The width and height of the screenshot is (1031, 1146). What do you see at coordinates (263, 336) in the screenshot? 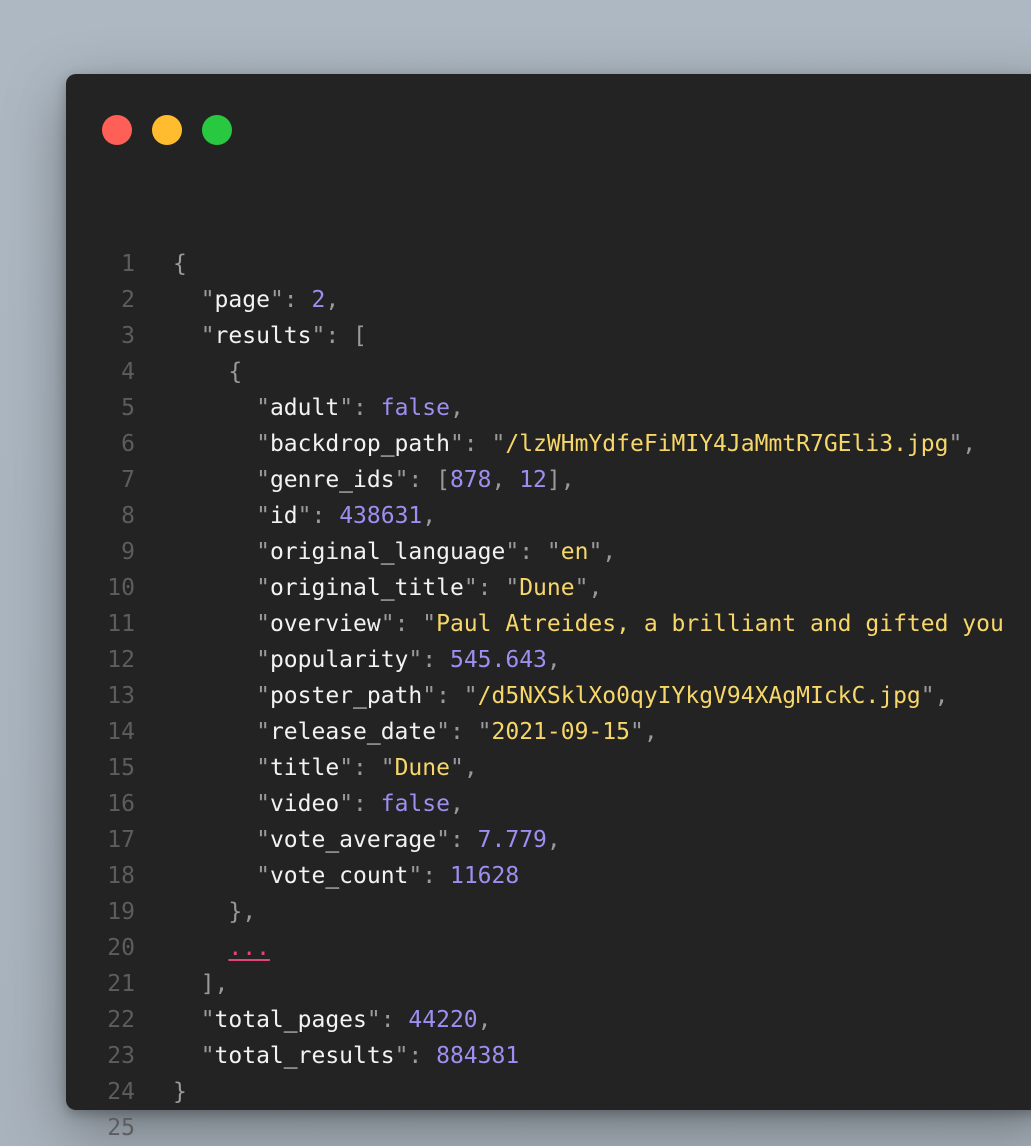
I see `code-token: results` at bounding box center [263, 336].